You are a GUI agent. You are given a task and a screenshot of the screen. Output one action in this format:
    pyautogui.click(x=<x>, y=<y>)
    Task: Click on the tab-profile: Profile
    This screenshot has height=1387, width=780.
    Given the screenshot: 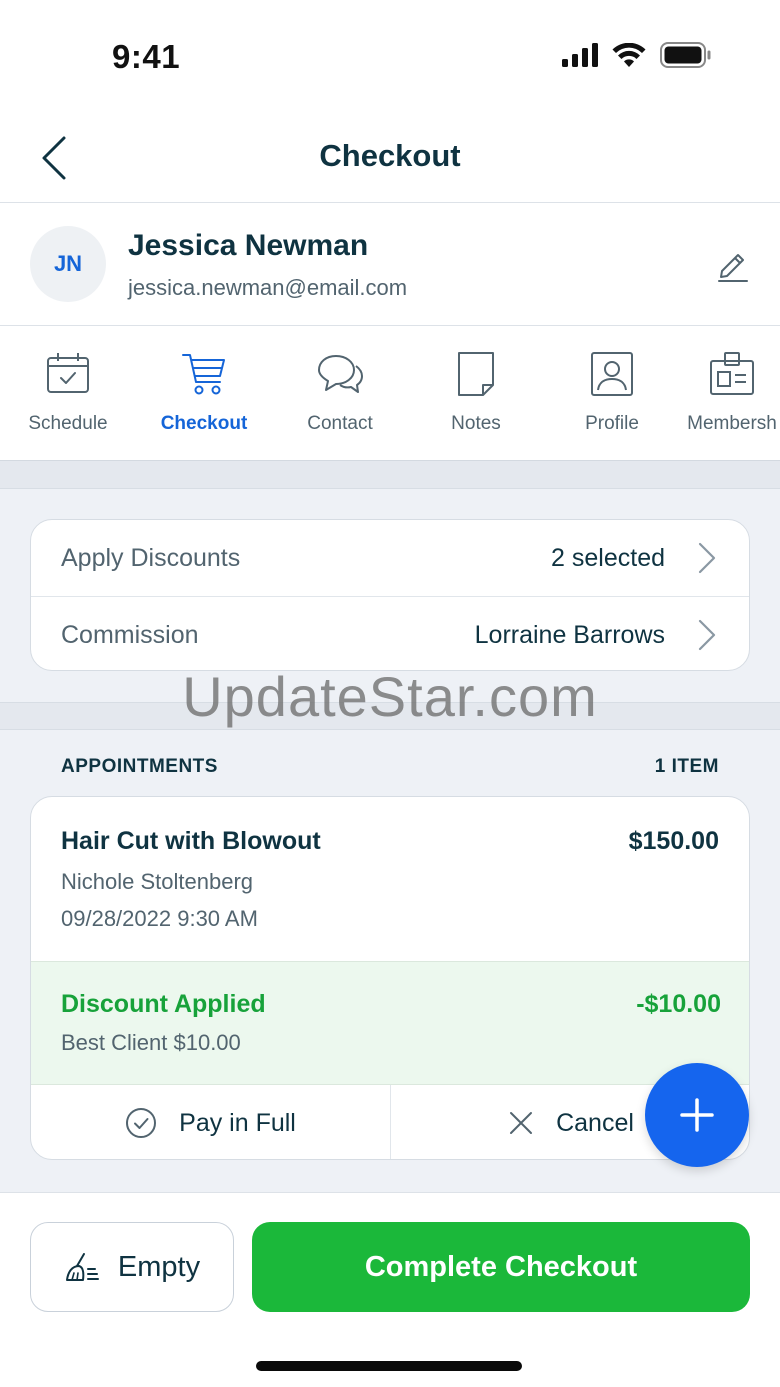 What is the action you would take?
    pyautogui.click(x=612, y=393)
    